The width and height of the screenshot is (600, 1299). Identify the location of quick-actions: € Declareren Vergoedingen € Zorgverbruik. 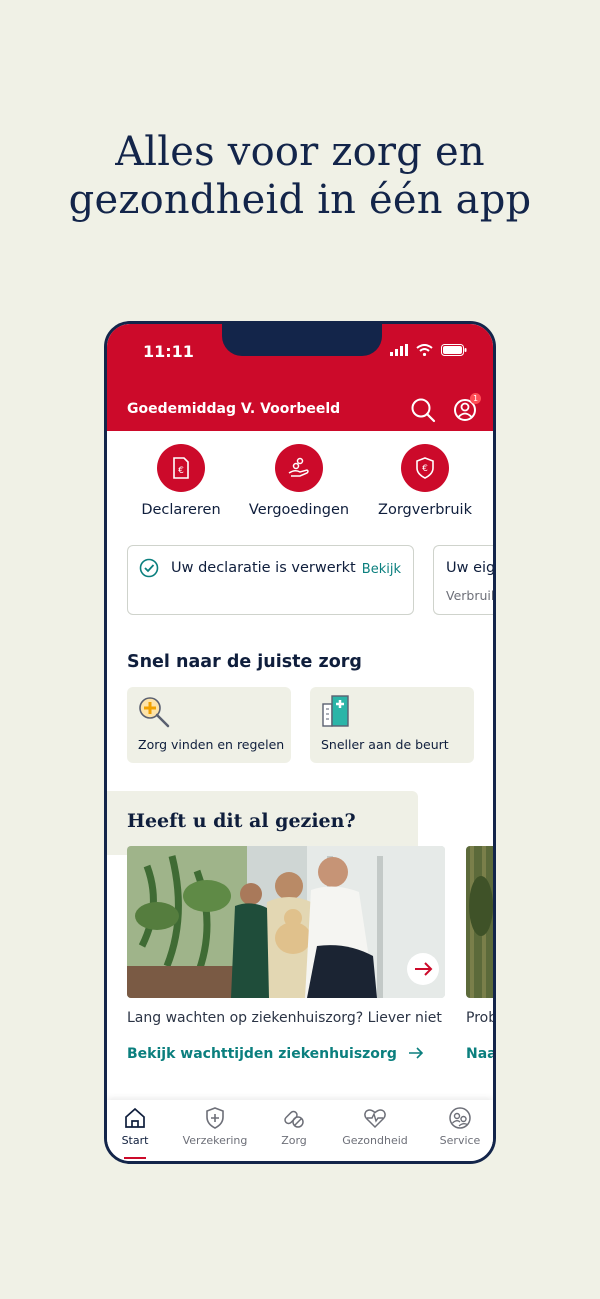
(300, 484).